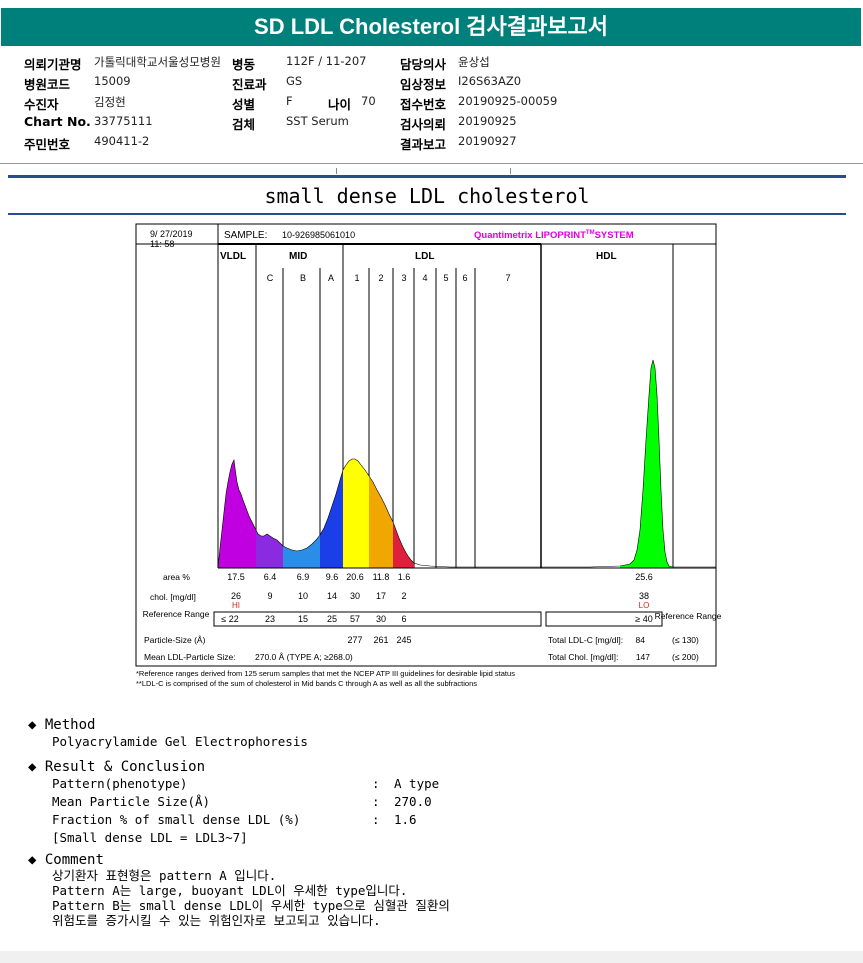  Describe the element at coordinates (131, 801) in the screenshot. I see `result-label: Mean Particle Size(Å)` at that location.